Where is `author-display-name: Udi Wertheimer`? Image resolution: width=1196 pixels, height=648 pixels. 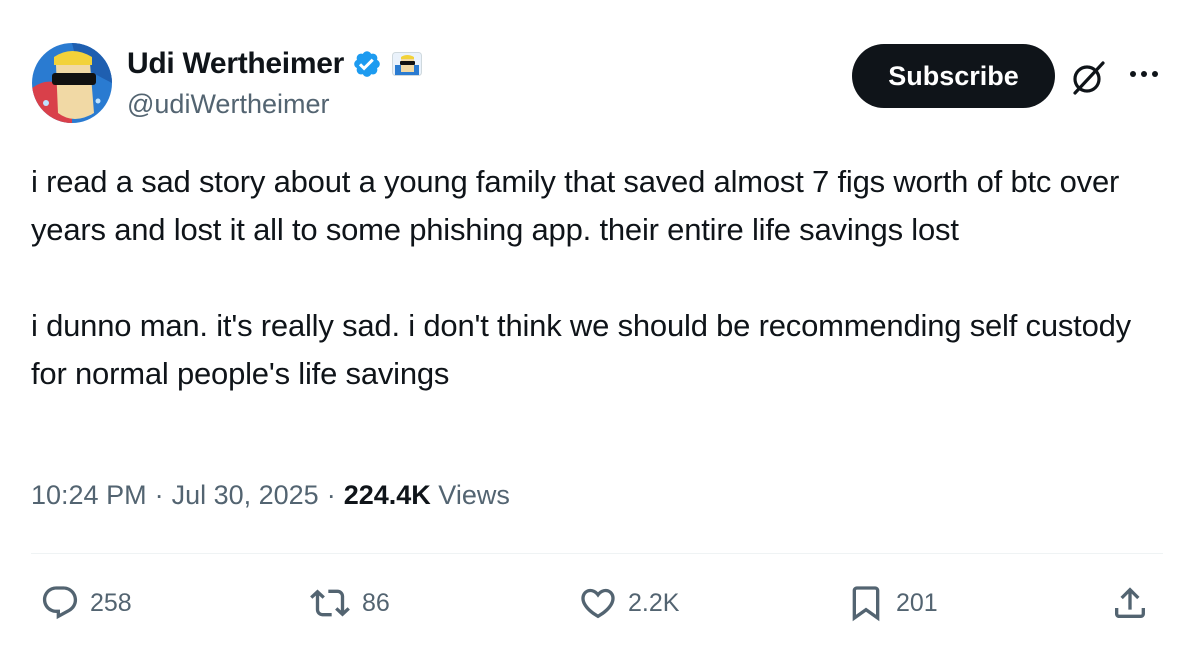
author-display-name: Udi Wertheimer is located at coordinates (235, 64).